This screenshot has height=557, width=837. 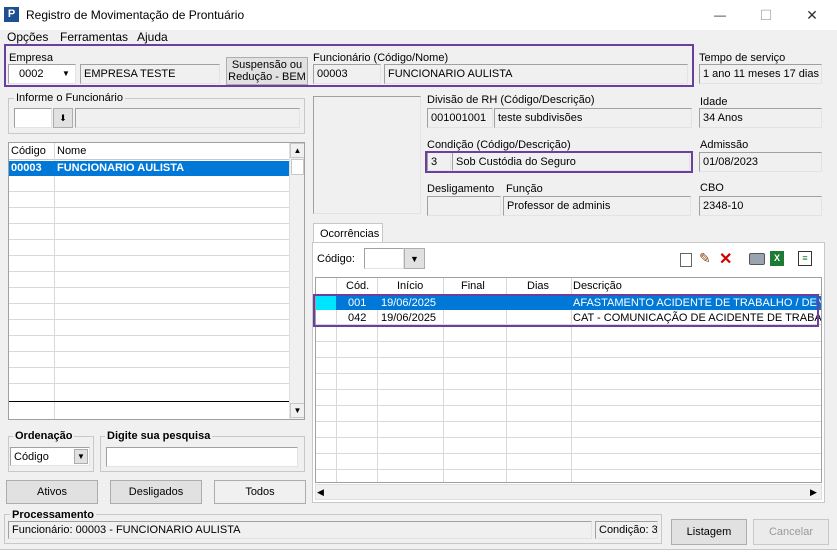 What do you see at coordinates (723, 206) in the screenshot?
I see `cbo-value: 2348-10` at bounding box center [723, 206].